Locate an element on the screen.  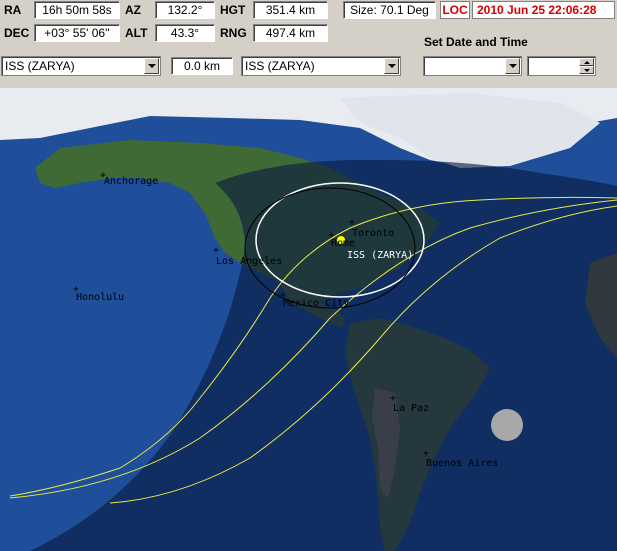
satellite-label: ISS (ZARYA) is located at coordinates (380, 255).